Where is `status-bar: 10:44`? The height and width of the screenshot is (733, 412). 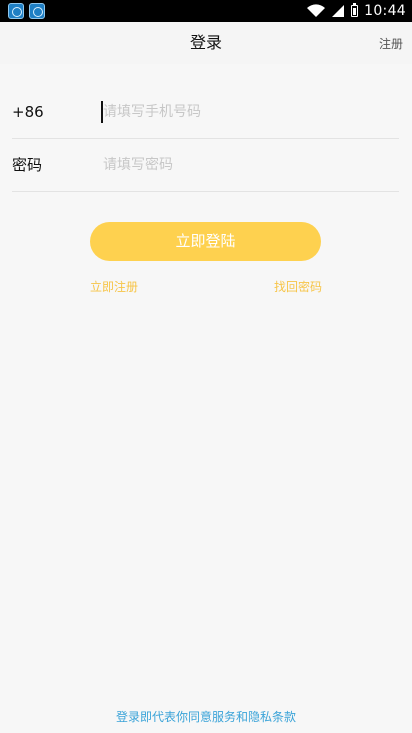
status-bar: 10:44 is located at coordinates (206, 11).